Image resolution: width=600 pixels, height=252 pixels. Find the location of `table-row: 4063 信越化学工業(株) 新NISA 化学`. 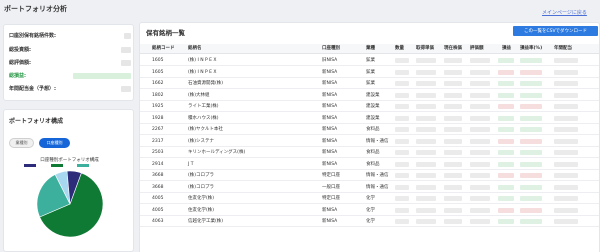

table-row: 4063 信越化学工業(株) 新NISA 化学 is located at coordinates (369, 221).